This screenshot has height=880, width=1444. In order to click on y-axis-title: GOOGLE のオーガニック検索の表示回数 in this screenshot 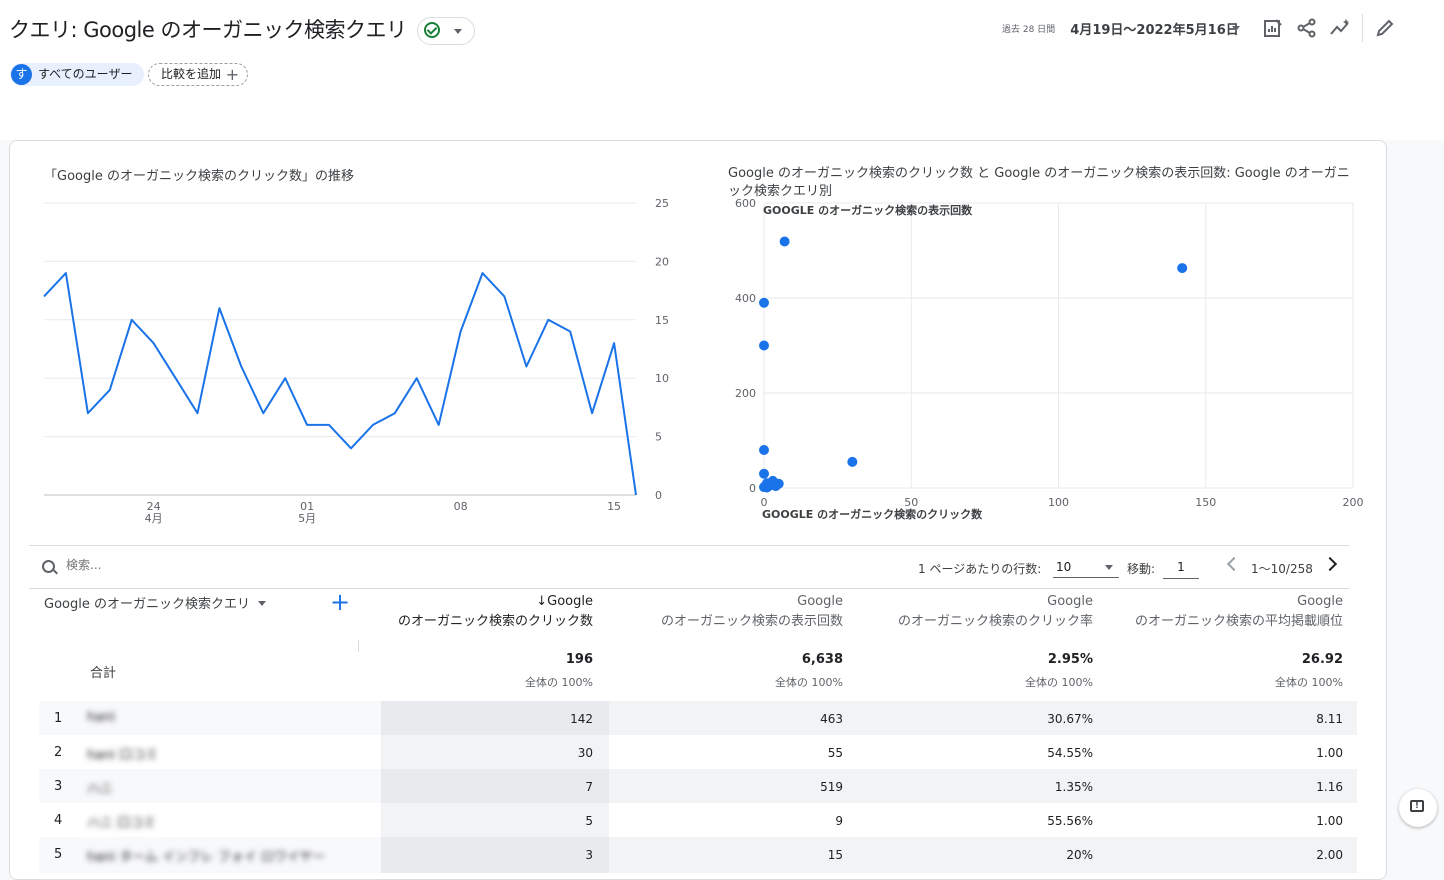, I will do `click(868, 210)`.